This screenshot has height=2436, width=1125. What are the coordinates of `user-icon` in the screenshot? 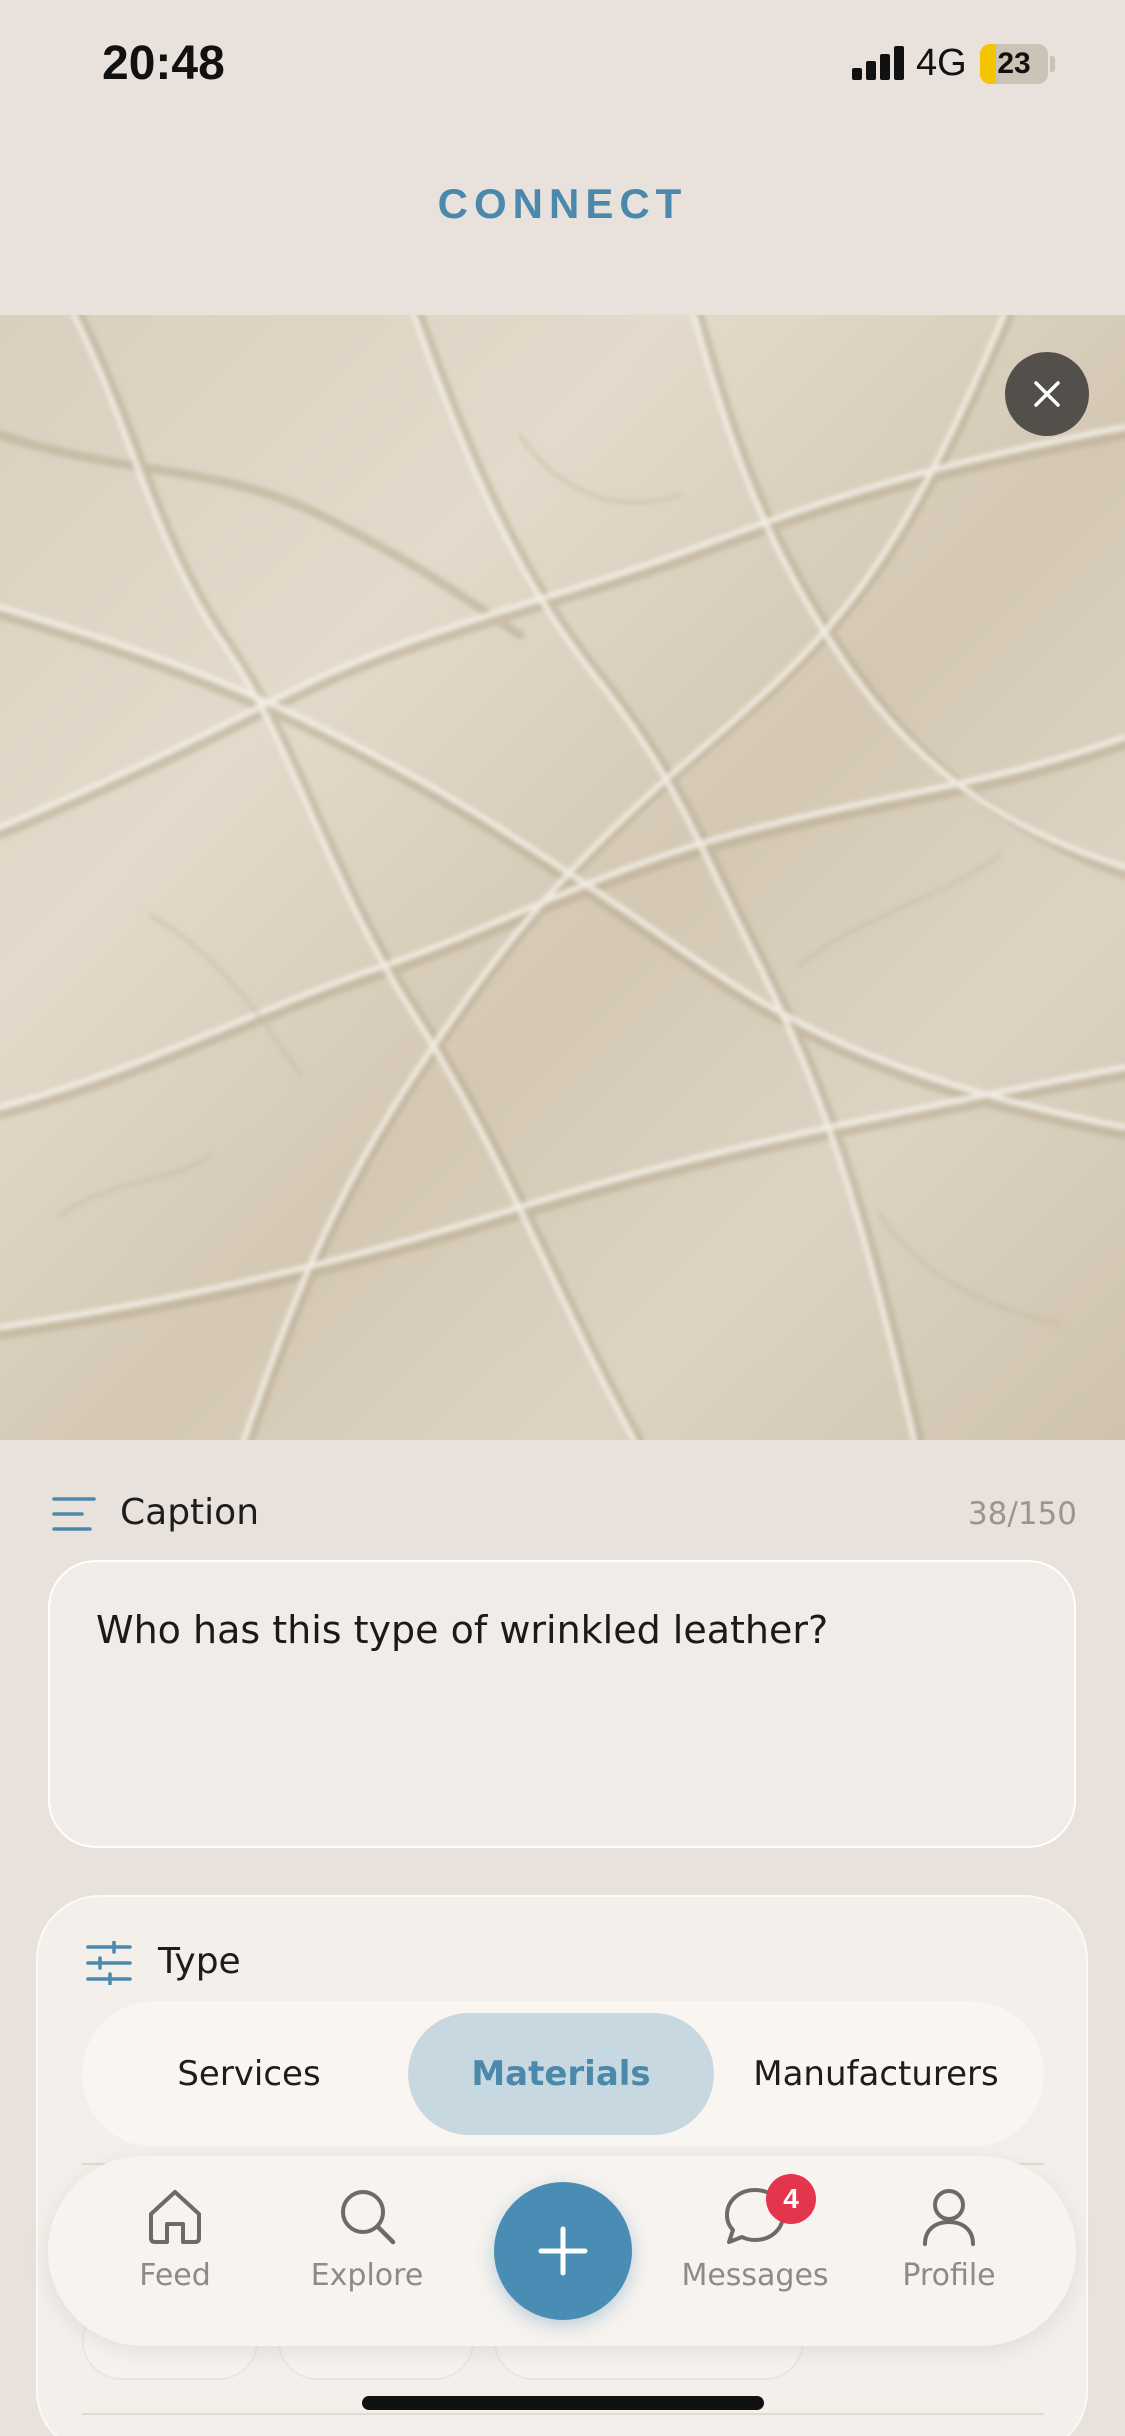 It's located at (949, 2217).